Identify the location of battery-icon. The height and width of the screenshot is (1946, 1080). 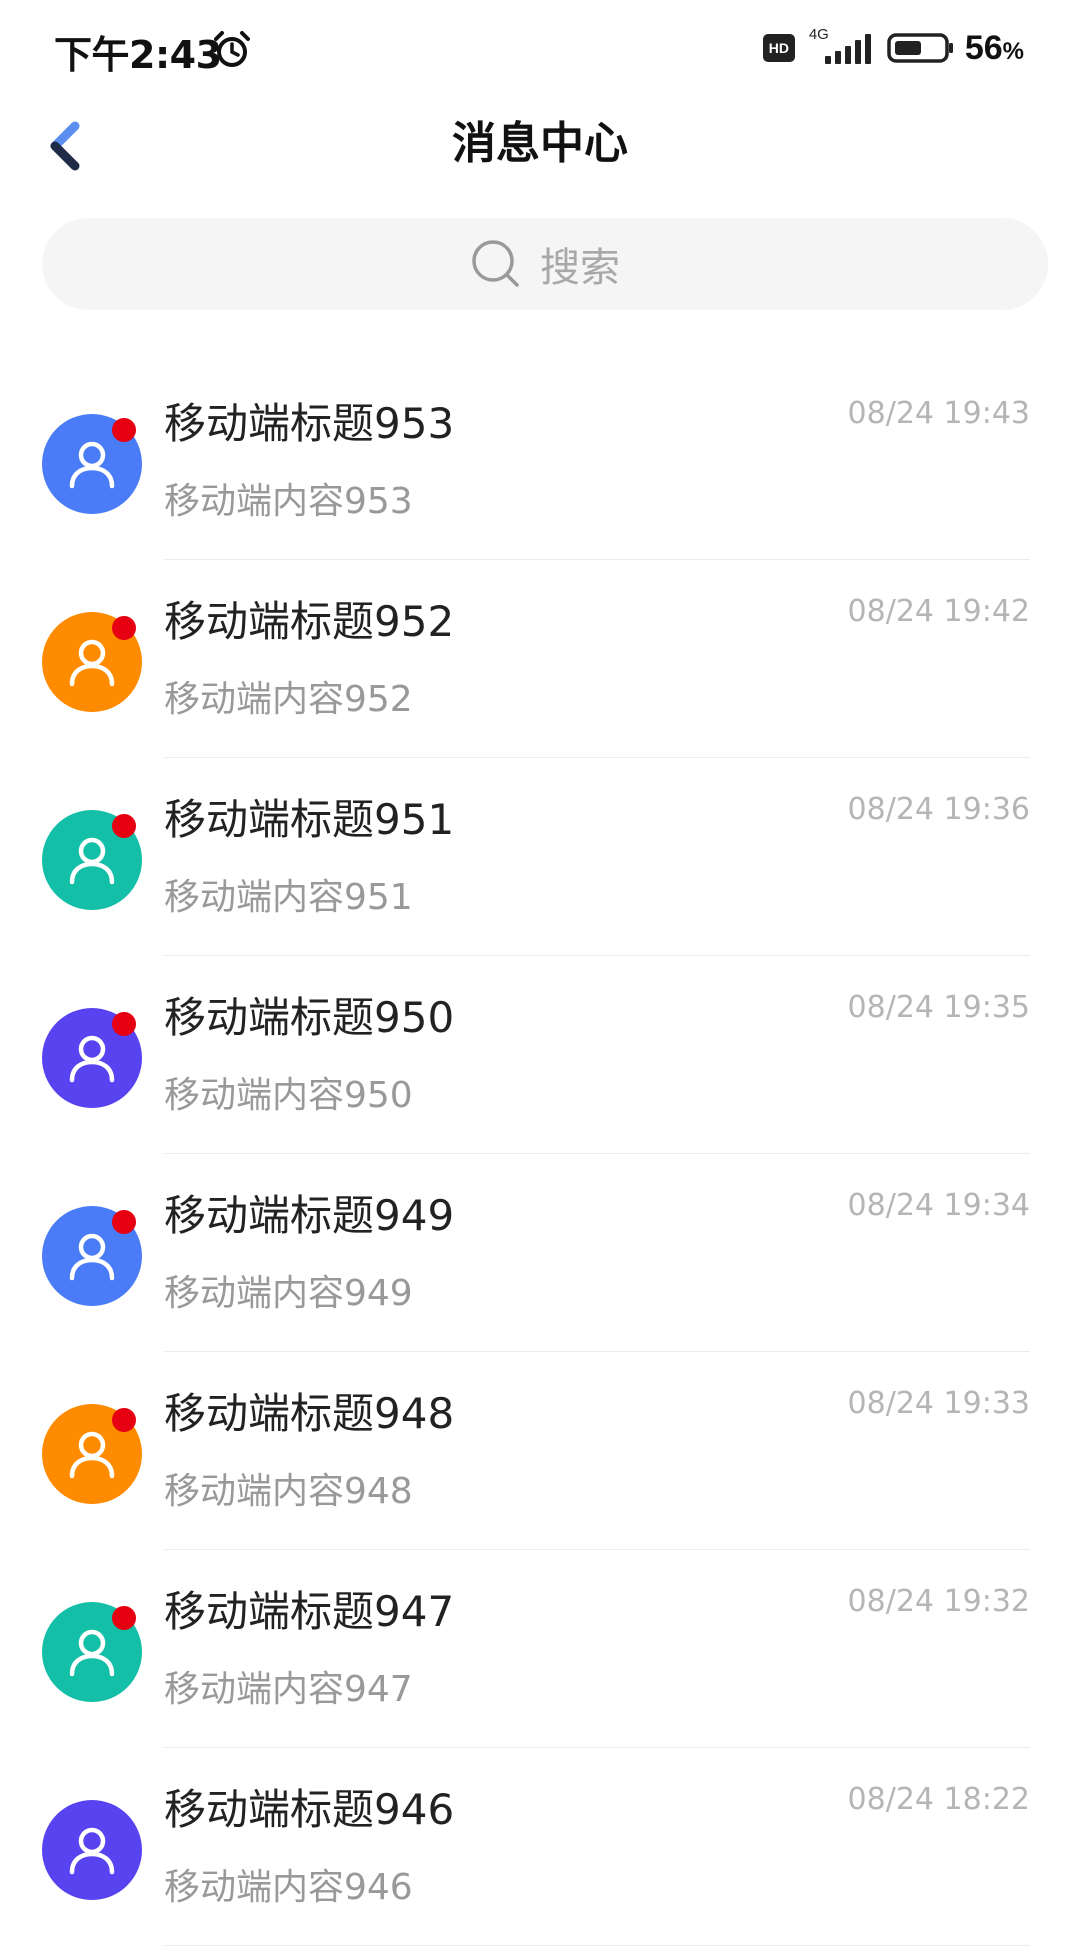
(920, 48).